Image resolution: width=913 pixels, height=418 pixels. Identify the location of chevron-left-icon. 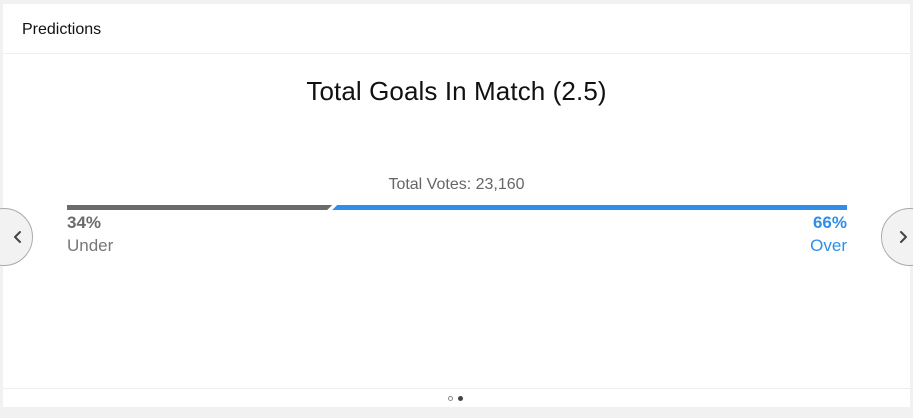
(17, 237).